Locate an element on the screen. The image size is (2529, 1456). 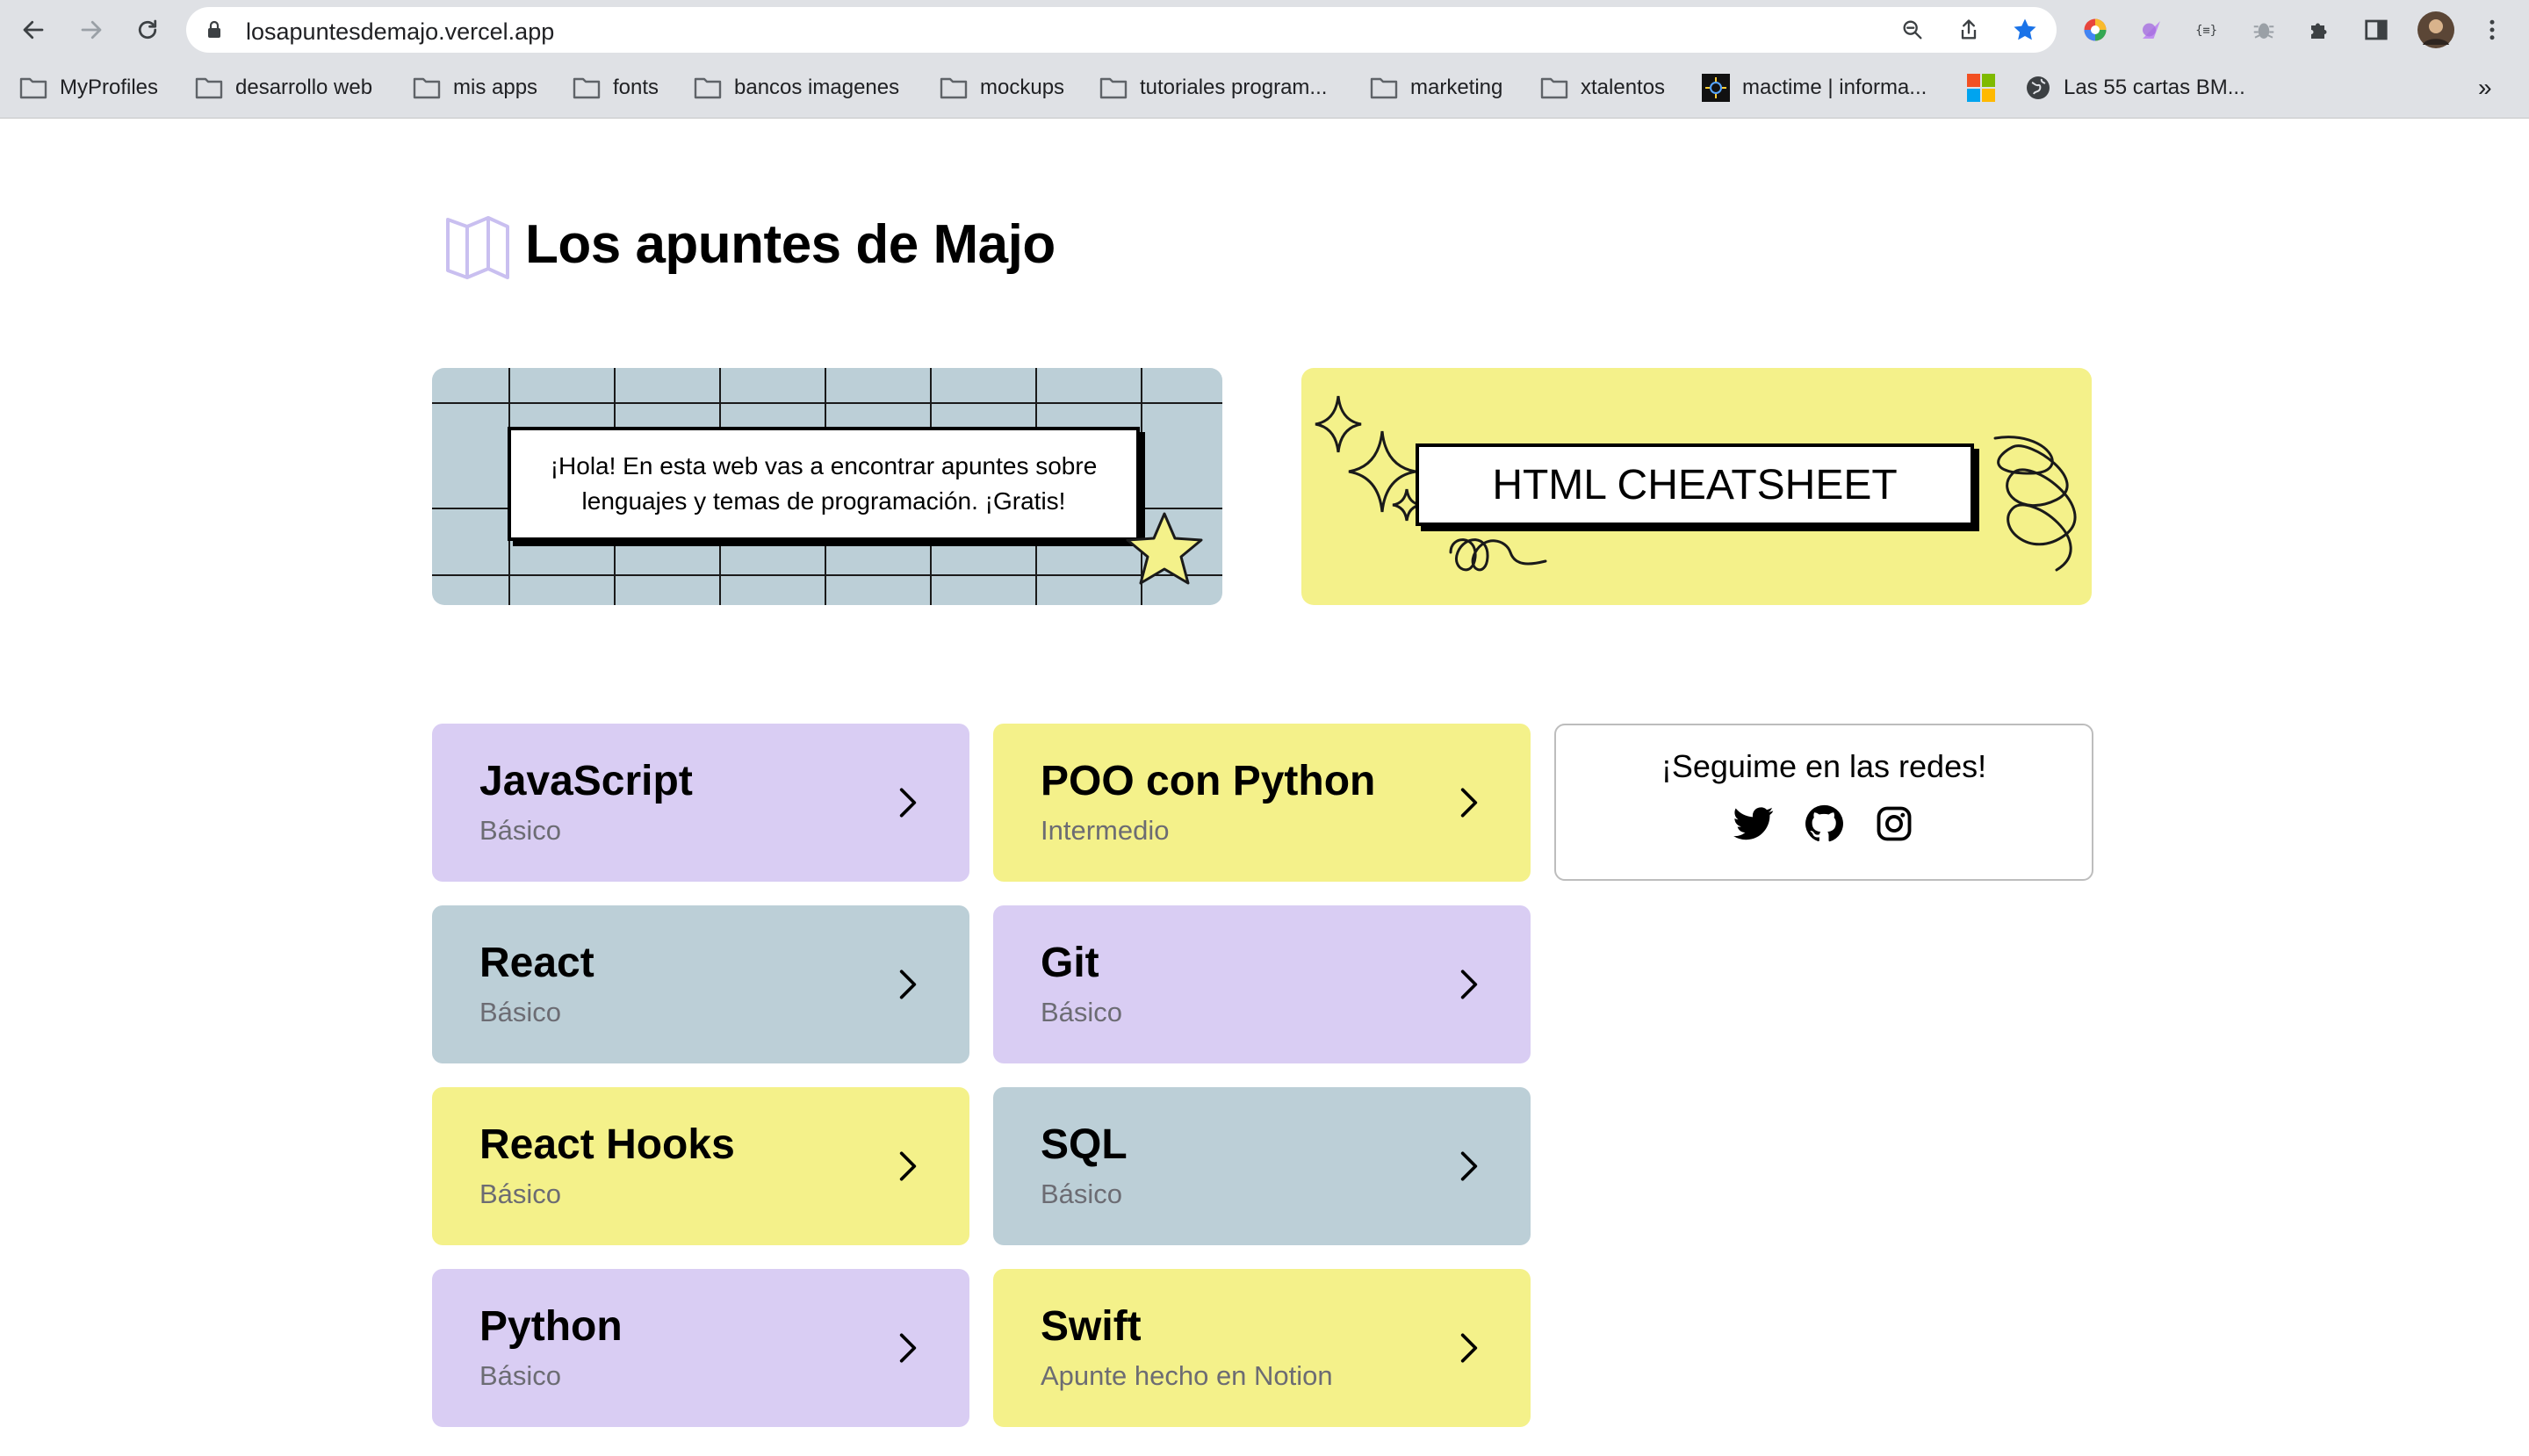
twitter-icon is located at coordinates (1754, 824).